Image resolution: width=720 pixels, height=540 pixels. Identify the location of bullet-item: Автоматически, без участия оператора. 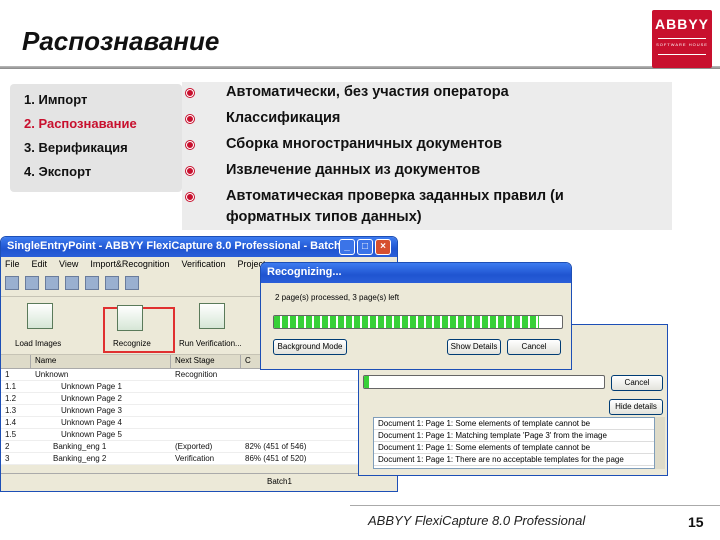
(367, 92).